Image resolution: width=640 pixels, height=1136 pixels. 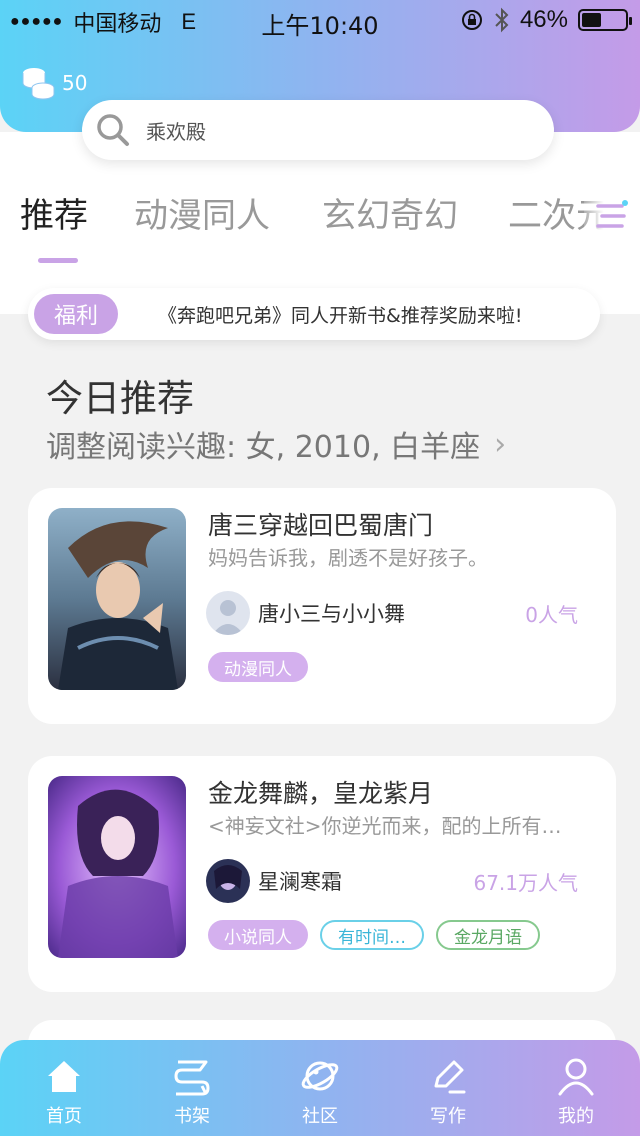 What do you see at coordinates (348, 558) in the screenshot?
I see `book-description: 妈妈告诉我，剧透不是好孩子。` at bounding box center [348, 558].